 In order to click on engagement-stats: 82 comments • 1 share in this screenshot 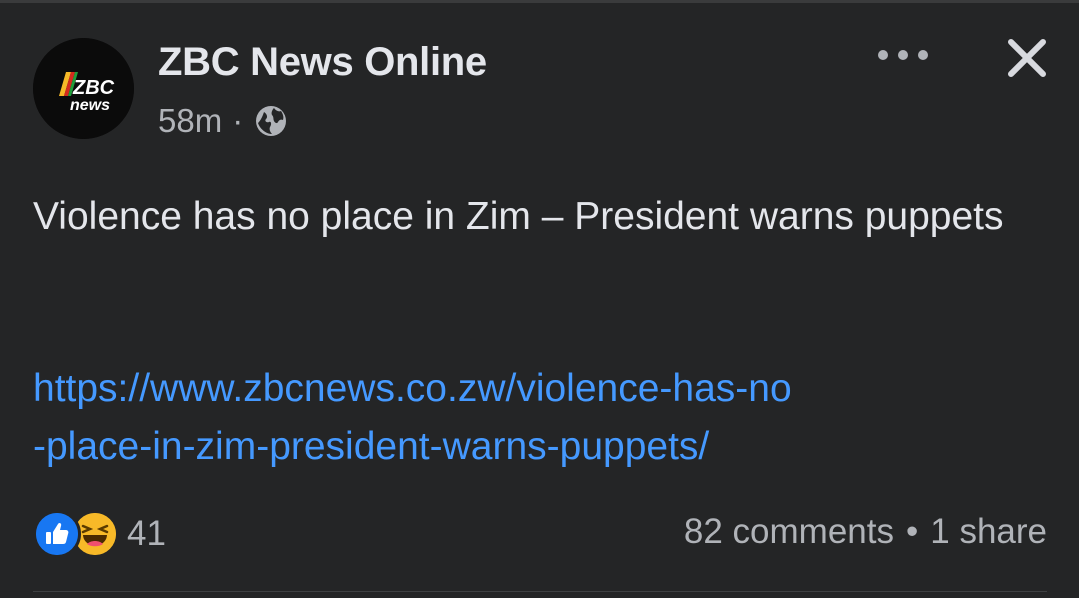, I will do `click(865, 532)`.